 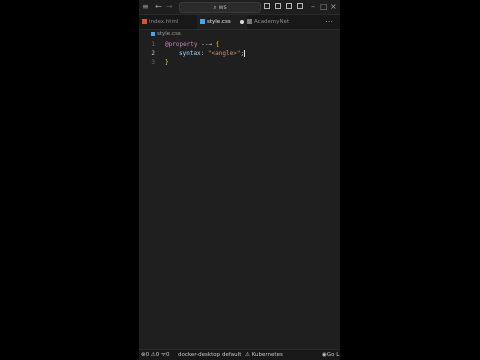 What do you see at coordinates (165, 355) in the screenshot?
I see `ports-status: ᯤ0` at bounding box center [165, 355].